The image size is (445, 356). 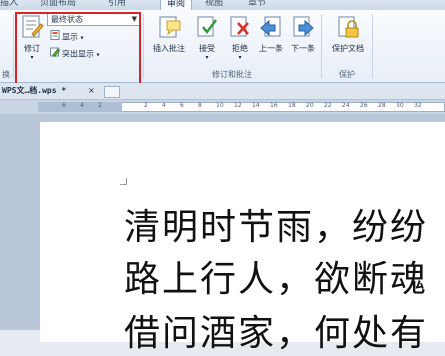 I want to click on ruler-number: 30, so click(x=400, y=105).